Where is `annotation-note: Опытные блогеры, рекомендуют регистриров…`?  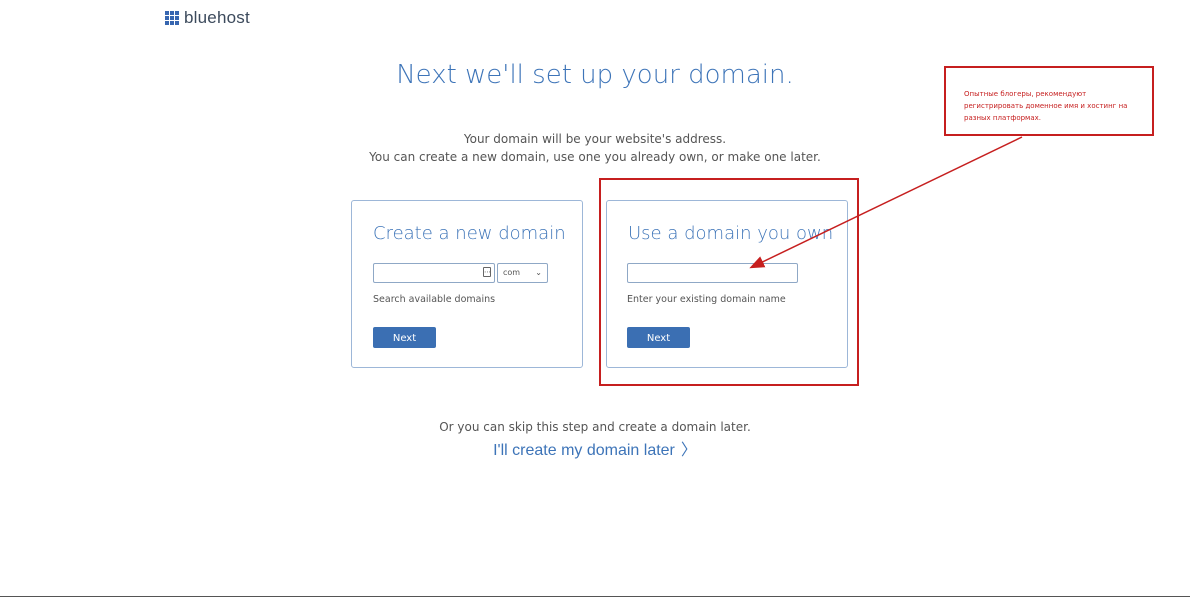 annotation-note: Опытные блогеры, рекомендуют регистриров… is located at coordinates (1049, 101).